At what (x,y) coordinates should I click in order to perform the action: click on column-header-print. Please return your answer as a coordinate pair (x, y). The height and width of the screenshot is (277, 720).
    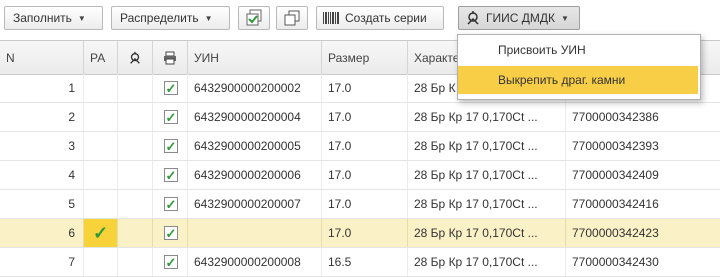
    Looking at the image, I should click on (170, 57).